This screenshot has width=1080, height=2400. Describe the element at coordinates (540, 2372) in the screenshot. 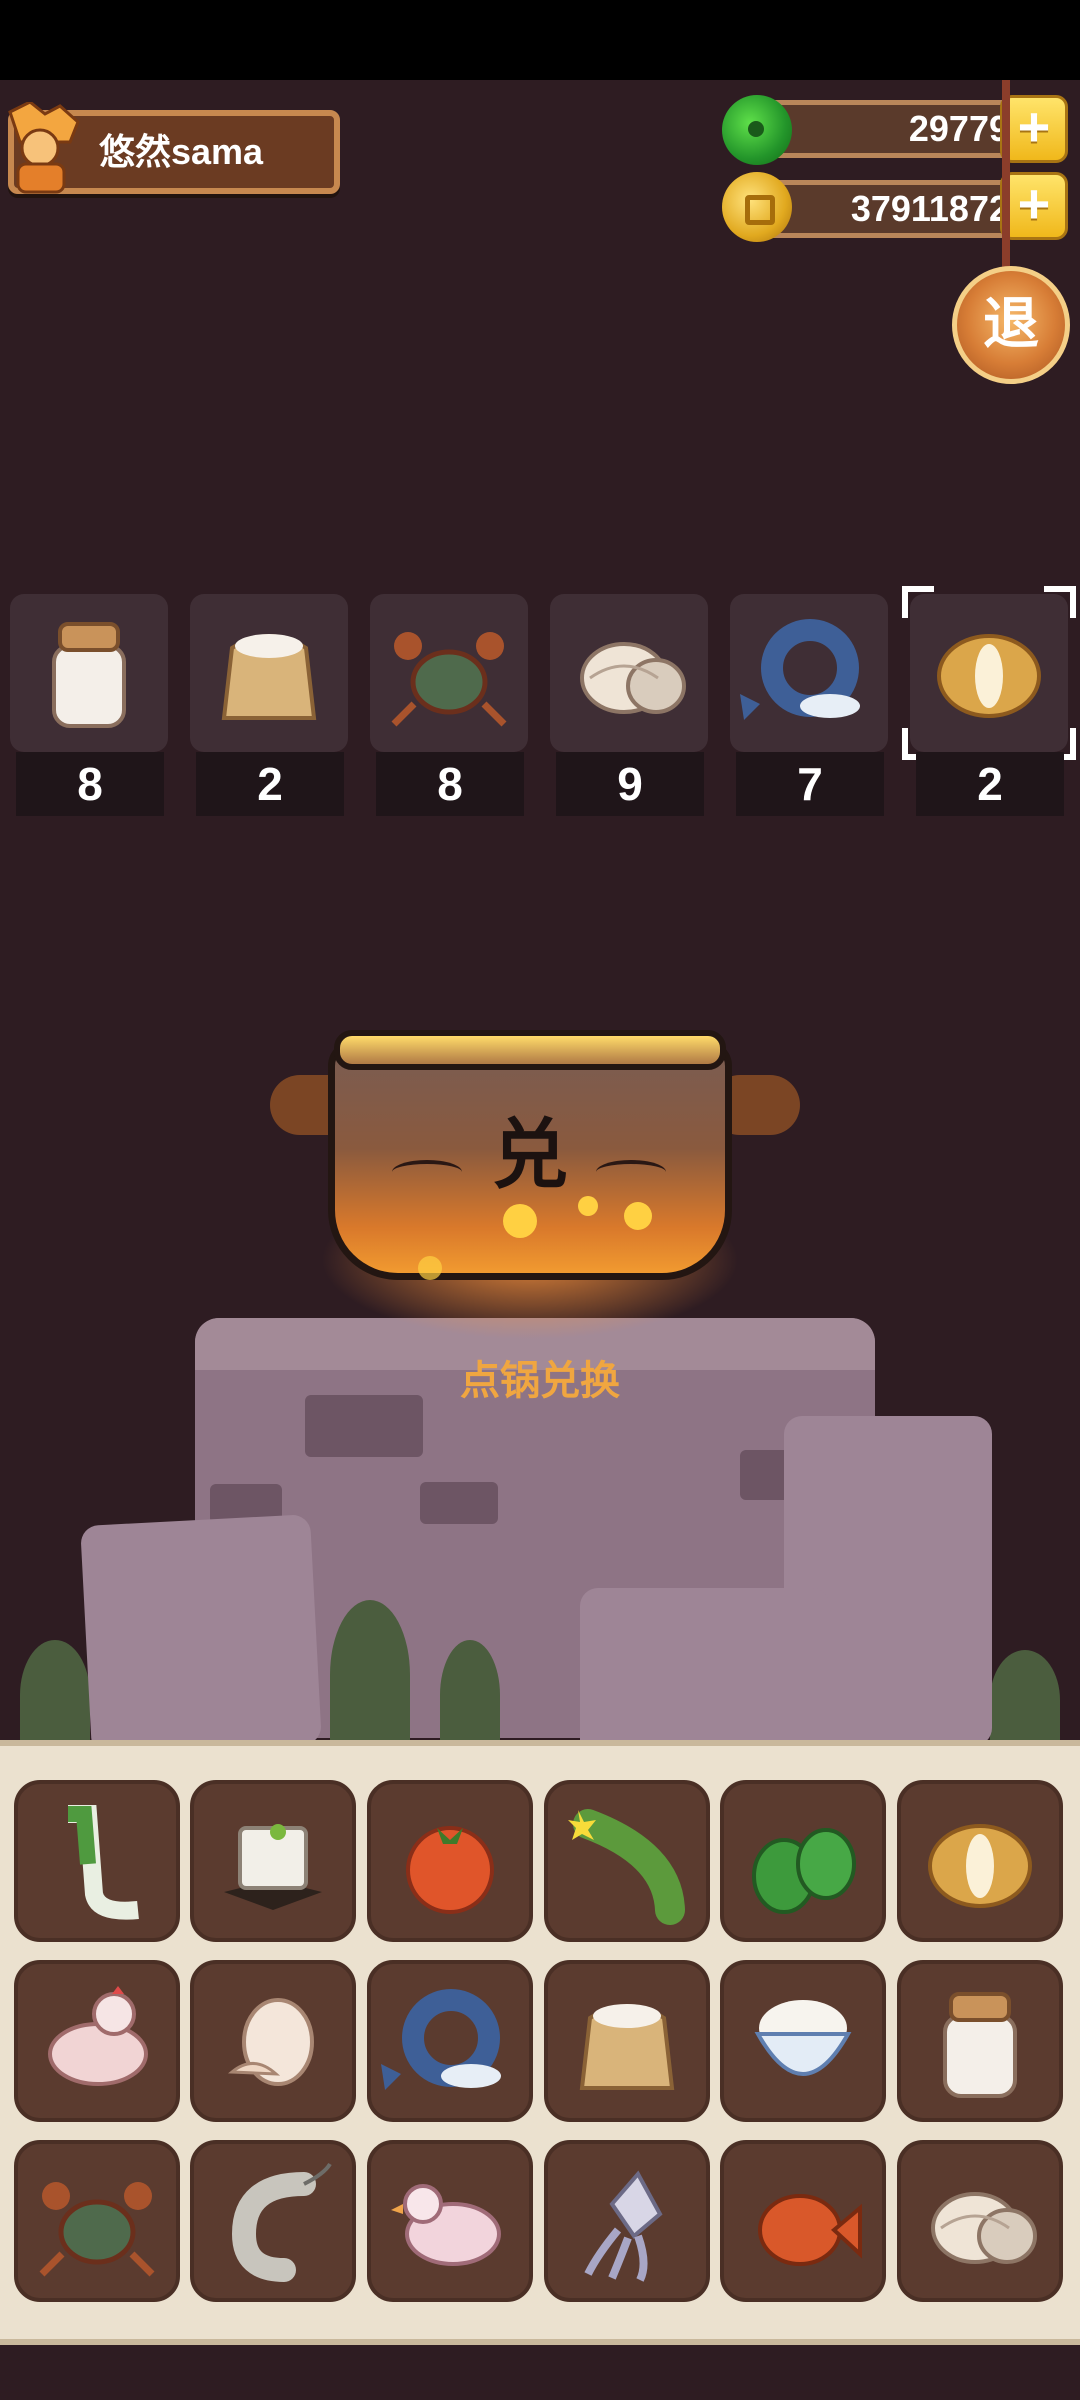

I see `bottom-strip` at that location.